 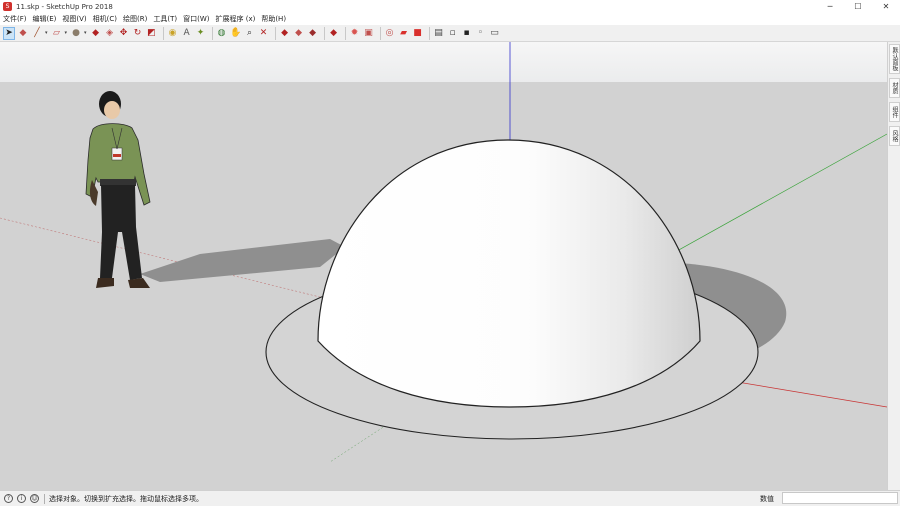 I want to click on main-toolbar: ➤ ◆ ╱ ▾ ▱ ▾ ● ▾ ◆ ◈ ✥ ↻ ◩ ◉ A ✦ ◍ ✋ ⌕ ✕ ◆ ◆ ◆ ◆ ✹ ▣ ◎ ▰ ■ ▤ ▫ ▪ ◦ ▭, so click(x=450, y=33).